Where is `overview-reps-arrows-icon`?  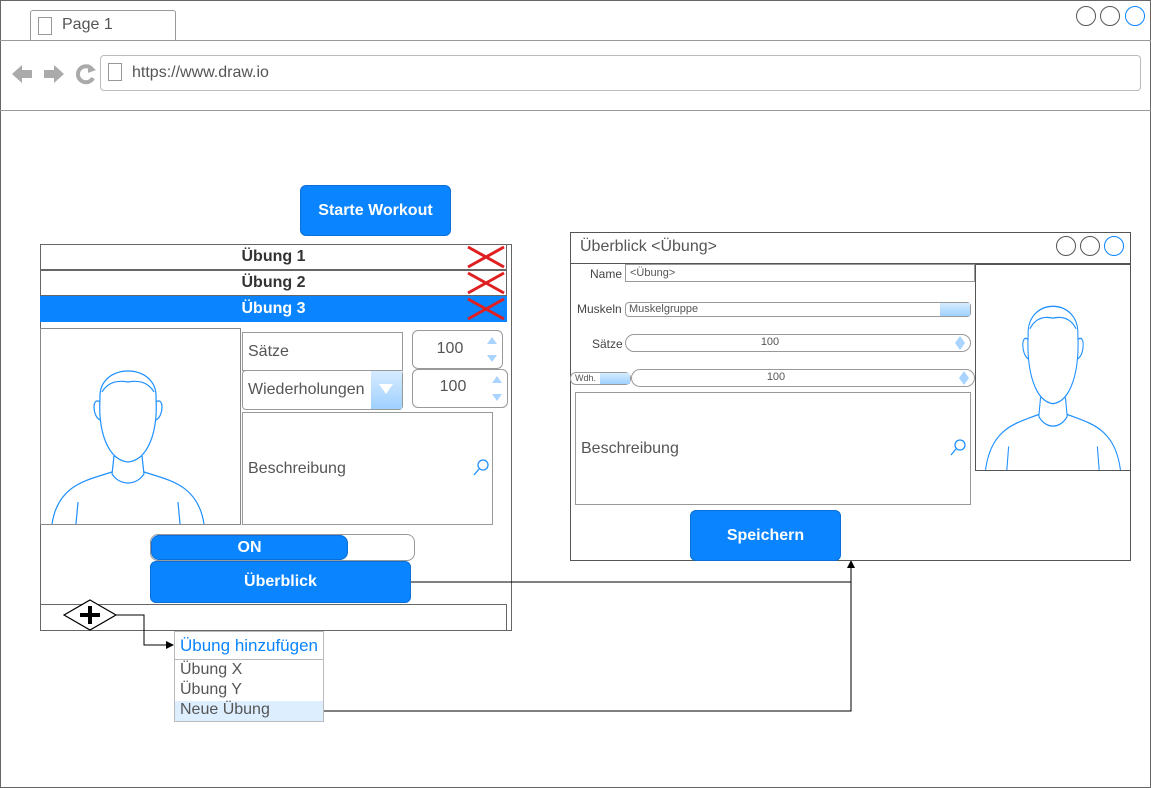
overview-reps-arrows-icon is located at coordinates (964, 378).